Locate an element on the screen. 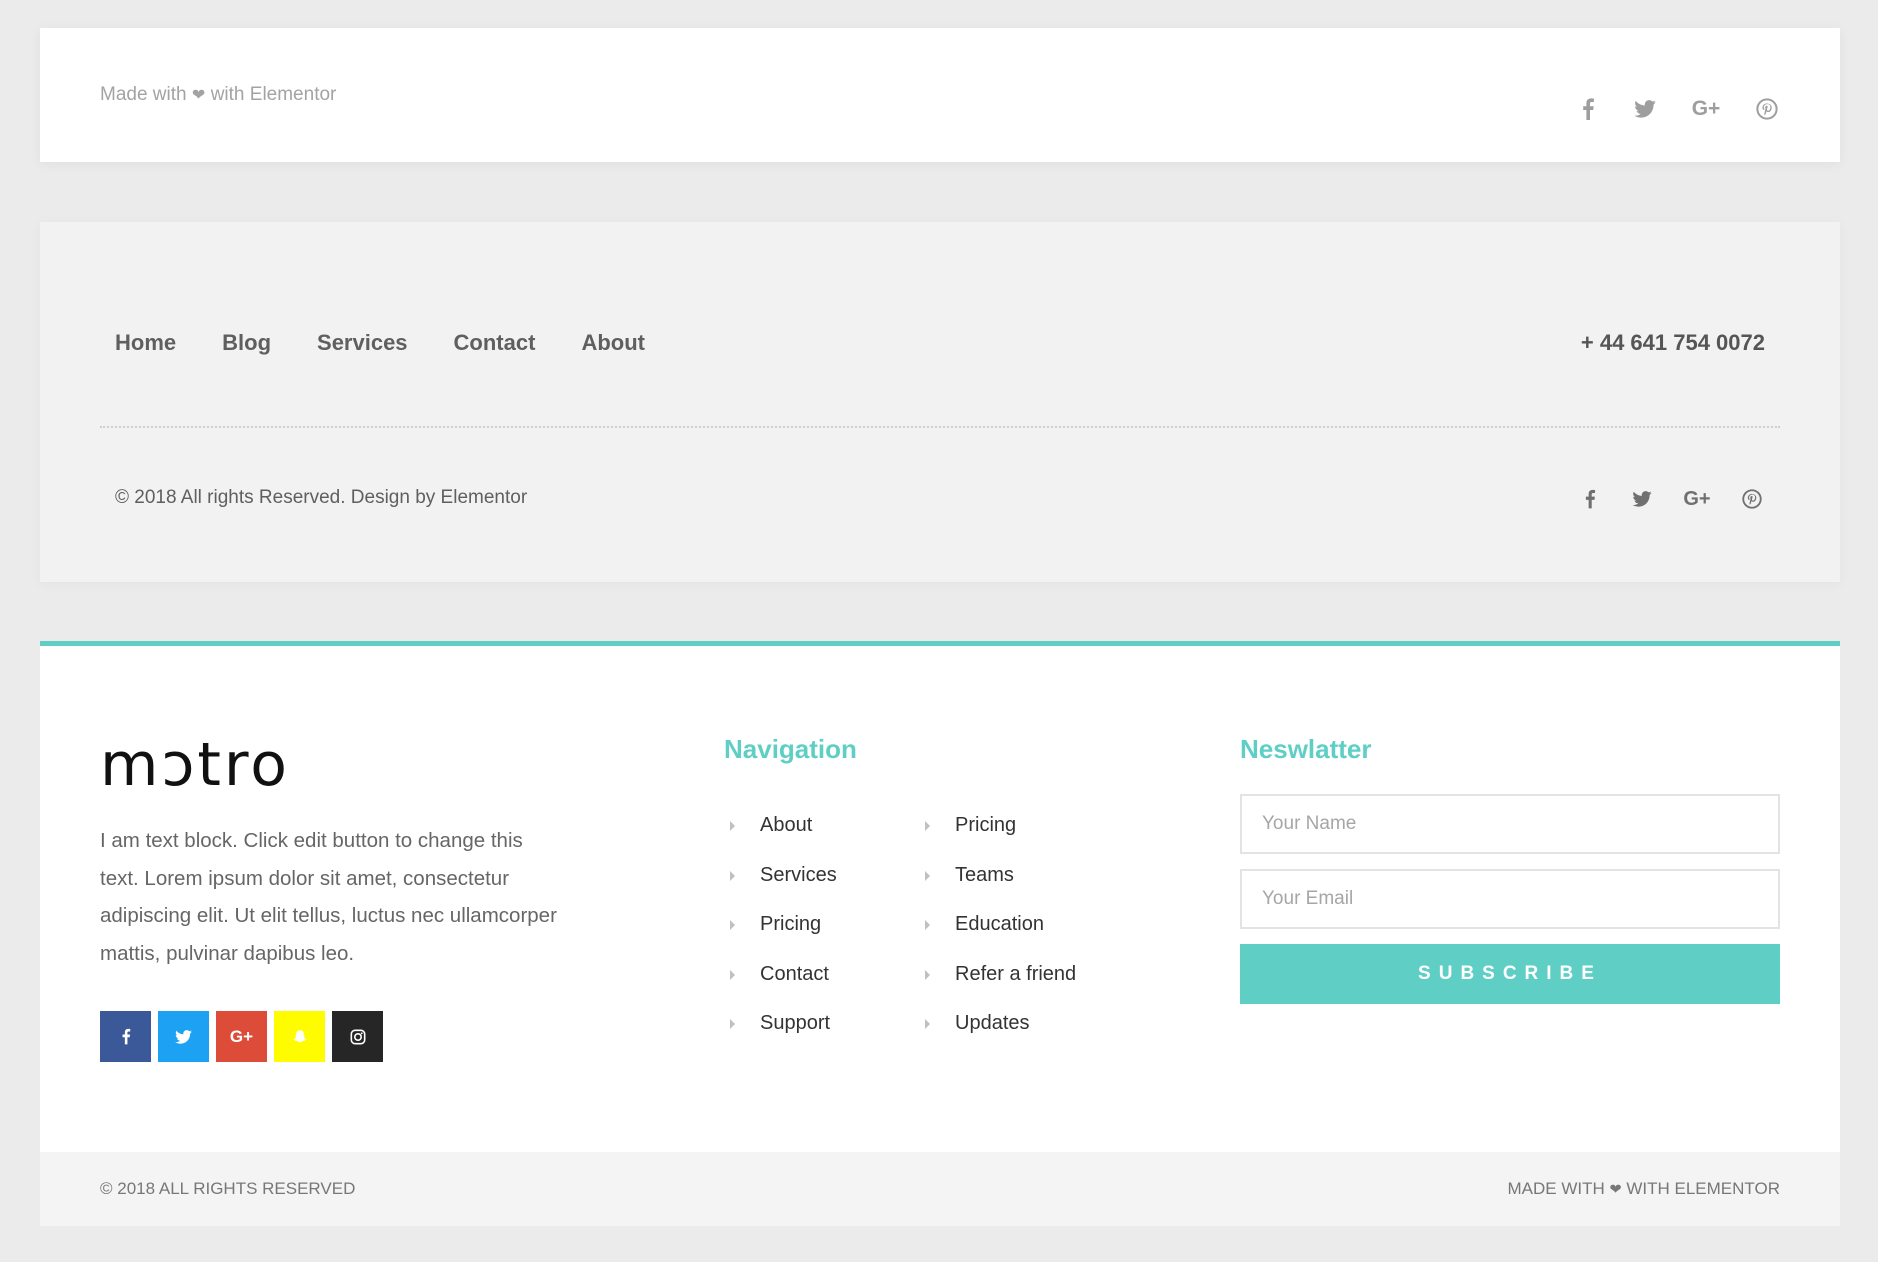  name-input is located at coordinates (1510, 824).